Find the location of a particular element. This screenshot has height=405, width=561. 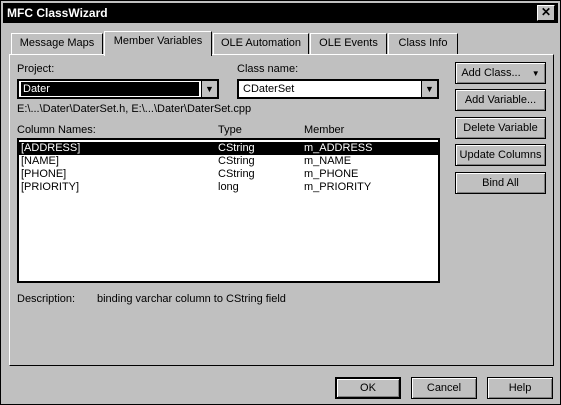

member-cell: m_ADDRESS is located at coordinates (338, 148).